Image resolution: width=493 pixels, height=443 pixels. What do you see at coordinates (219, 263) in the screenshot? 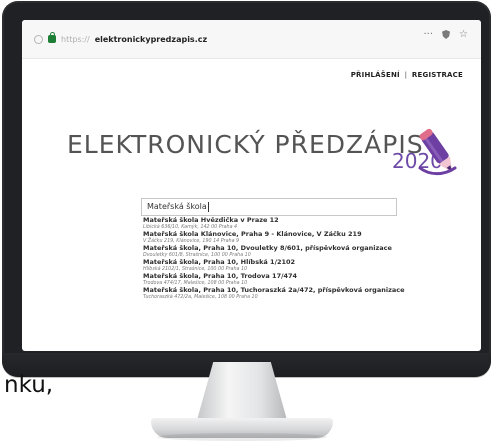
I see `result-title: Mateřská škola, Praha 10, Hlíbská 1/2102` at bounding box center [219, 263].